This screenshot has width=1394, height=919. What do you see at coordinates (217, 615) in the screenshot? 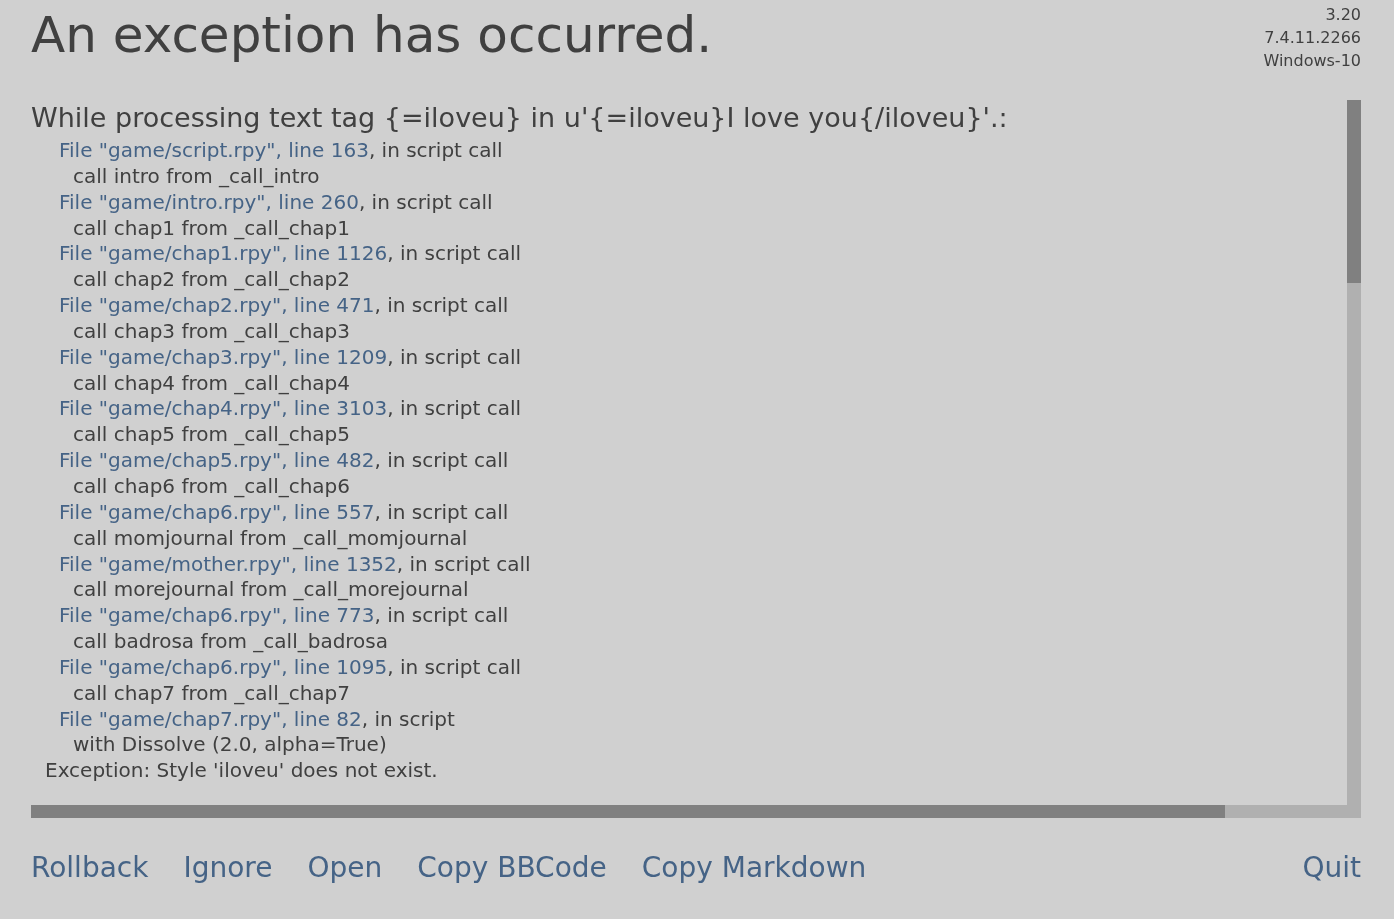
I see `file-link: File "game/chap6.rpy", line 773` at bounding box center [217, 615].